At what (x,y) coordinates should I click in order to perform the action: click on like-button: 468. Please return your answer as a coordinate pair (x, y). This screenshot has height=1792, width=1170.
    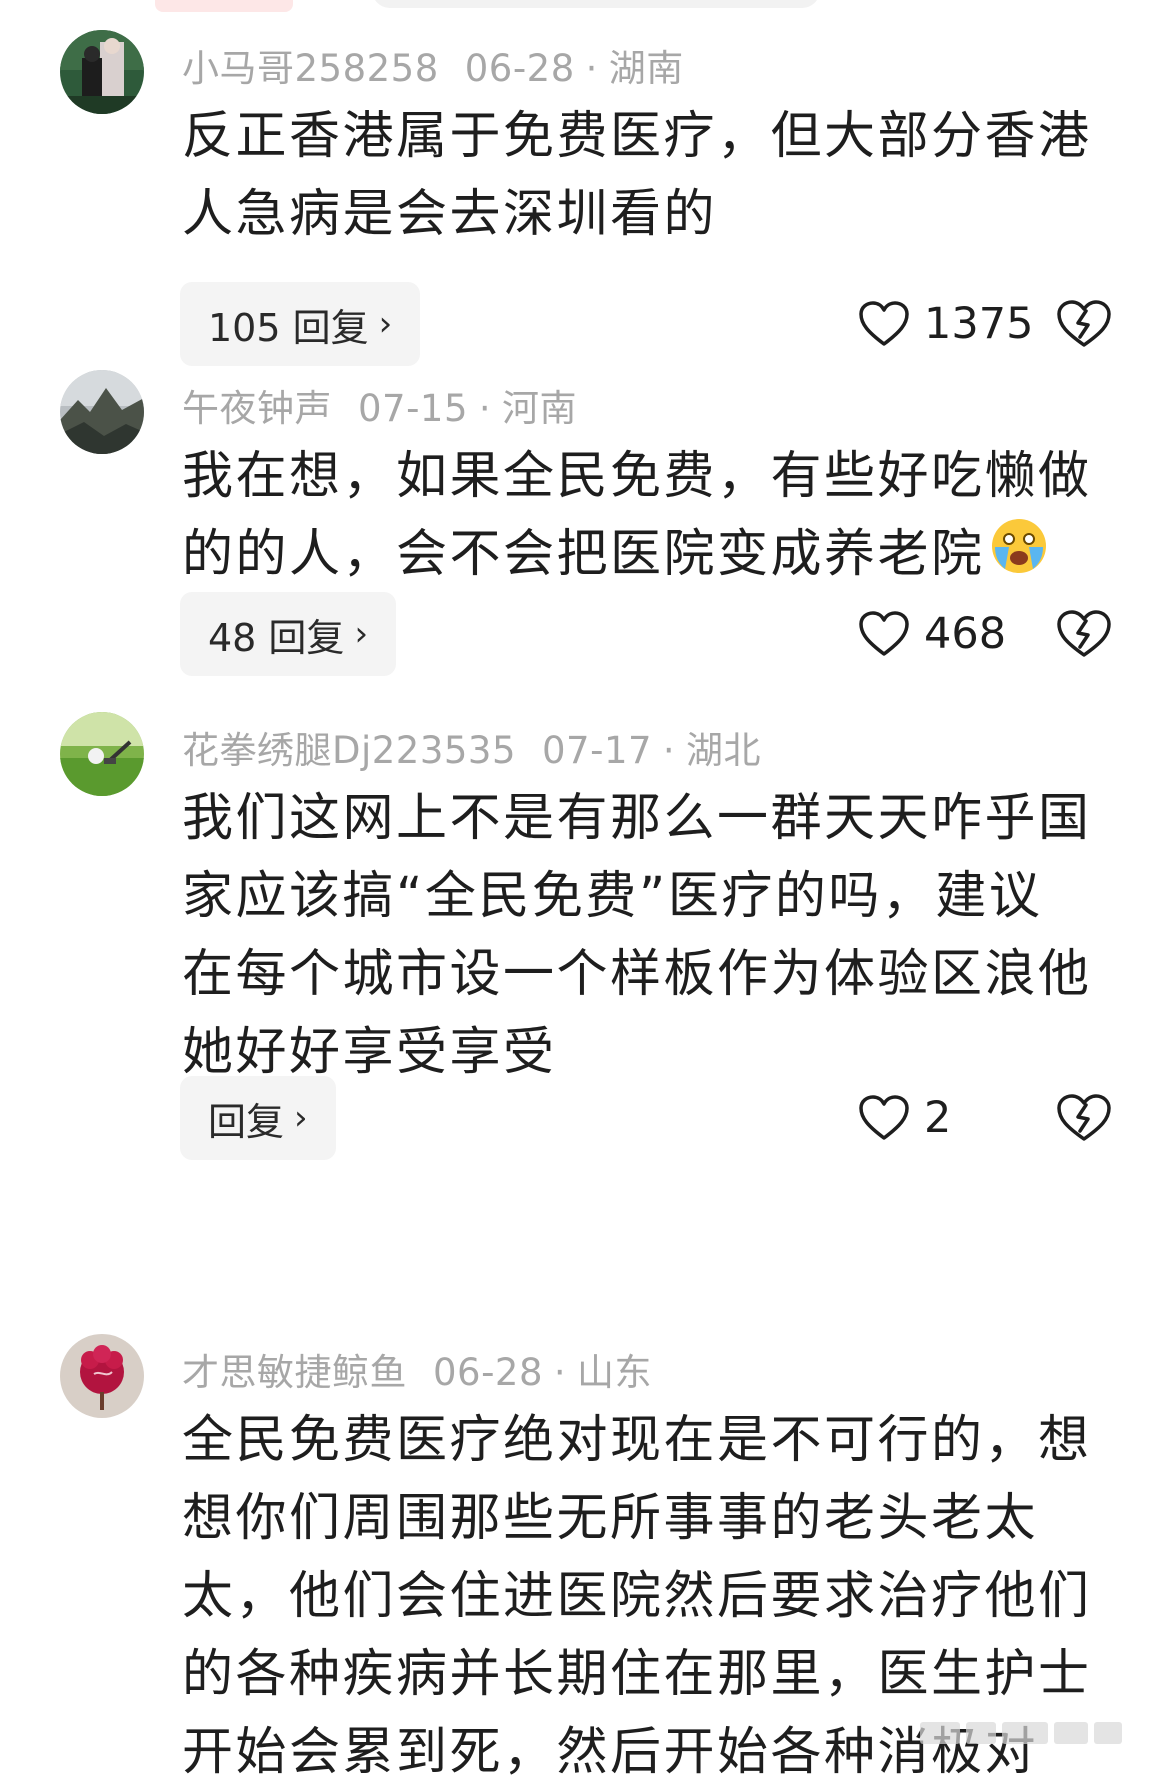
    Looking at the image, I should click on (932, 634).